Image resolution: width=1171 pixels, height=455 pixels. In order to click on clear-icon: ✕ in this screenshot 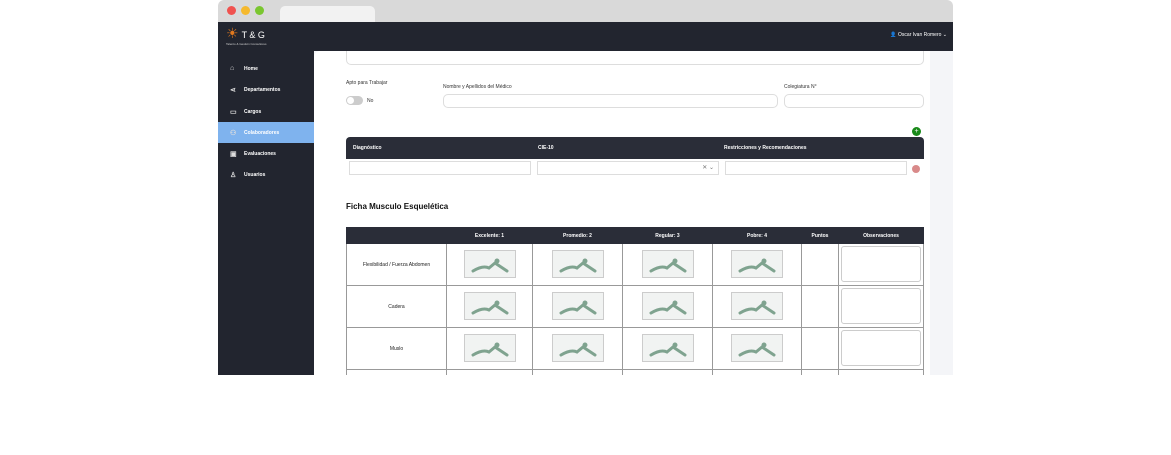, I will do `click(704, 168)`.